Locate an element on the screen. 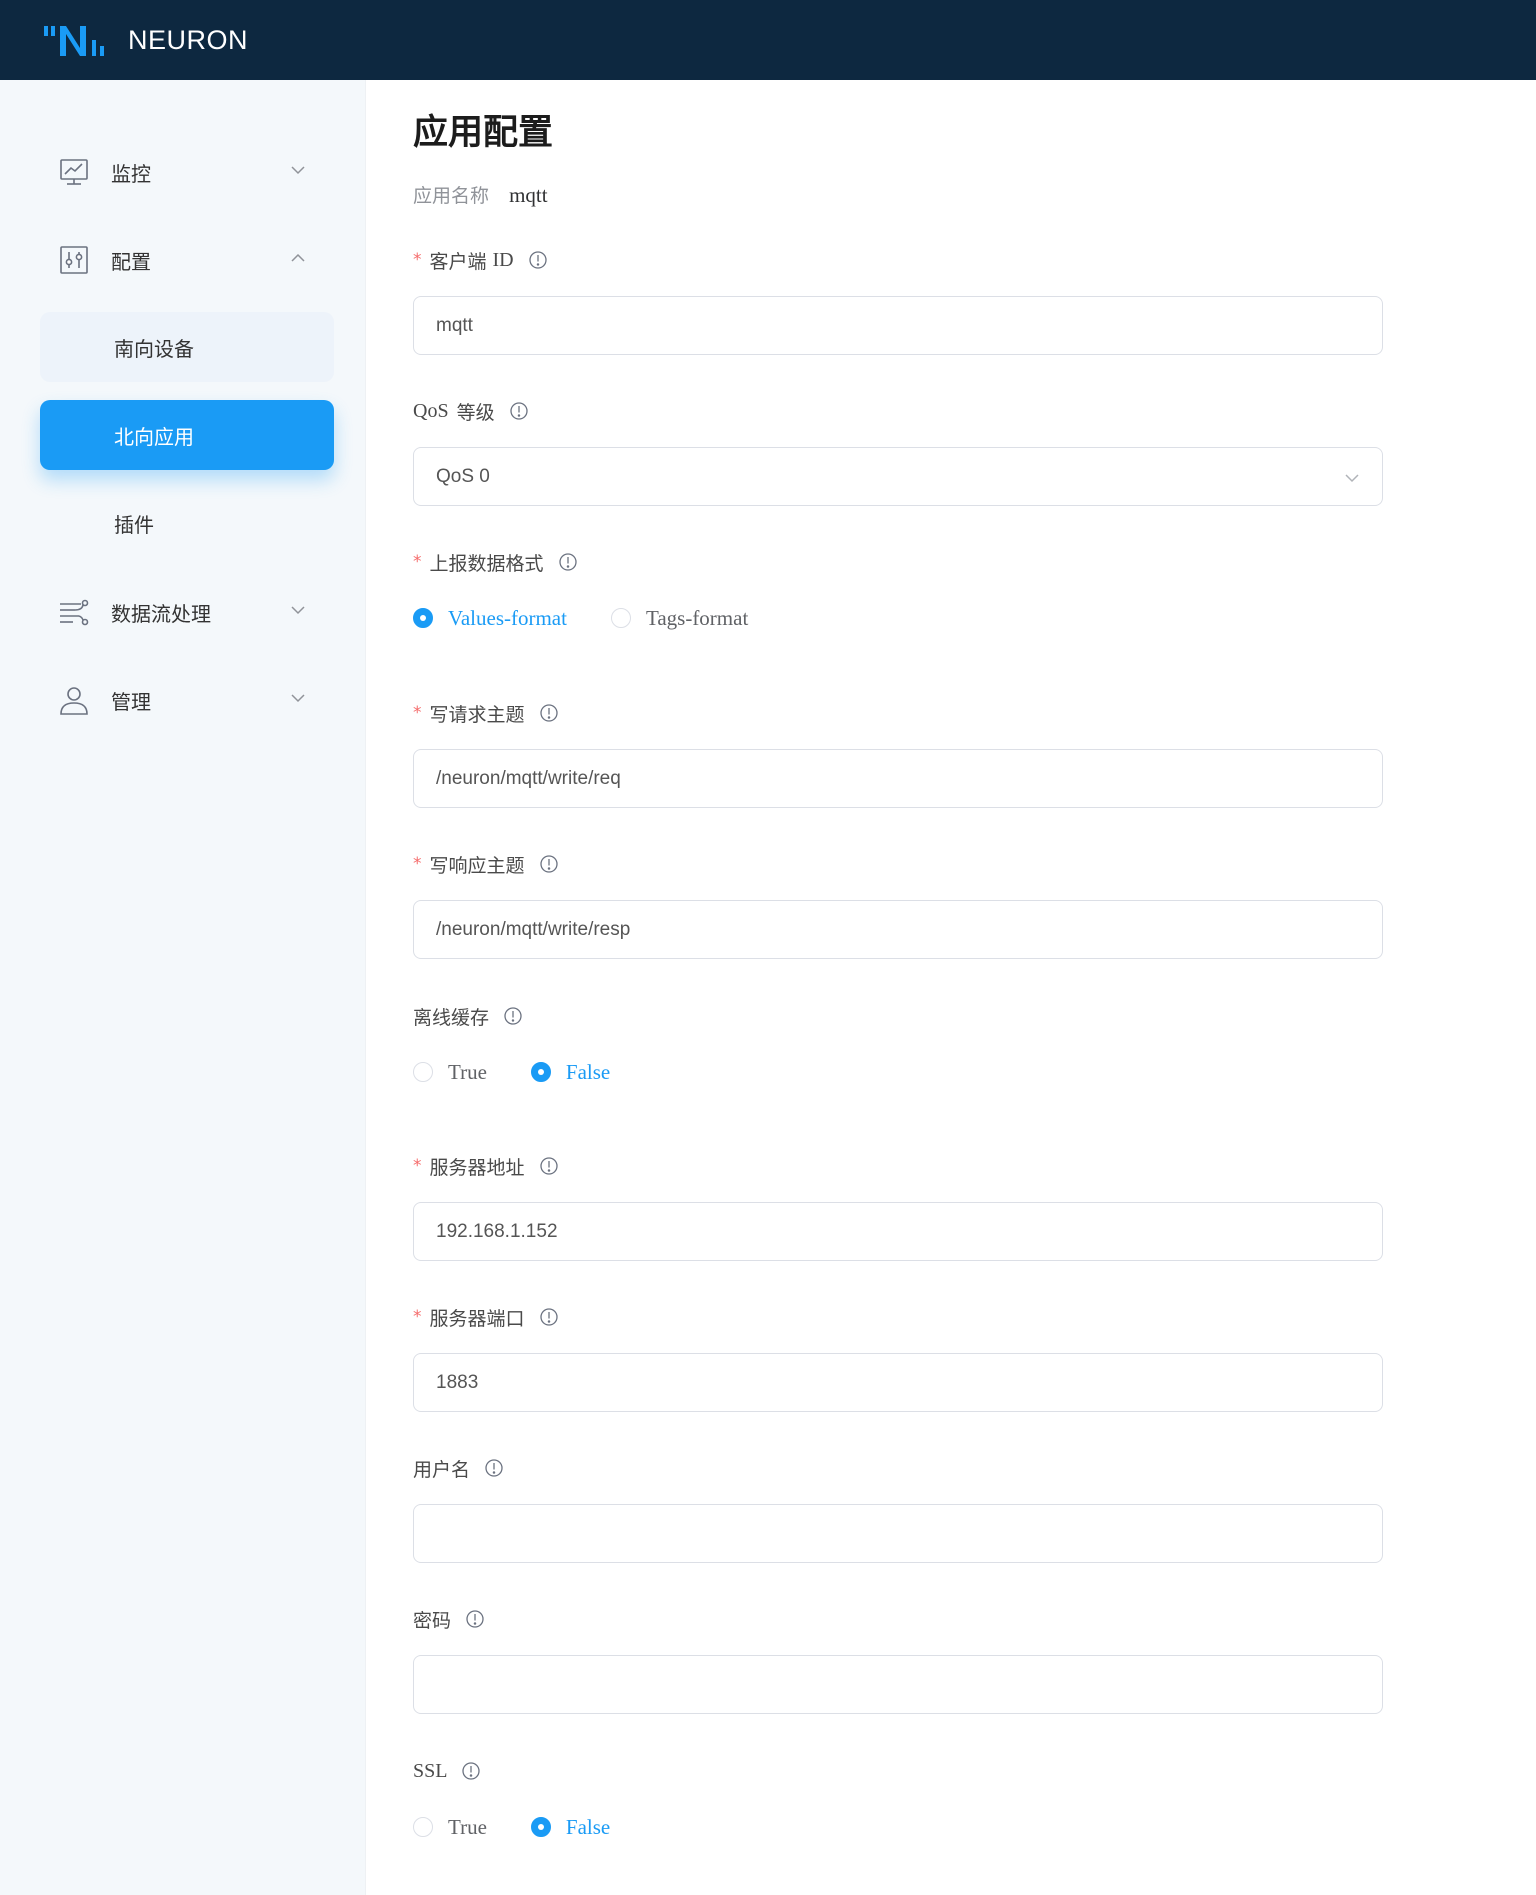  field-label: 用户名 is located at coordinates (442, 1469).